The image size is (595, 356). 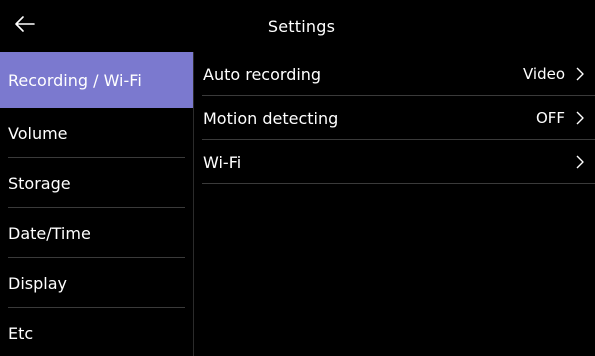 What do you see at coordinates (222, 162) in the screenshot?
I see `row-label: Wi-Fi` at bounding box center [222, 162].